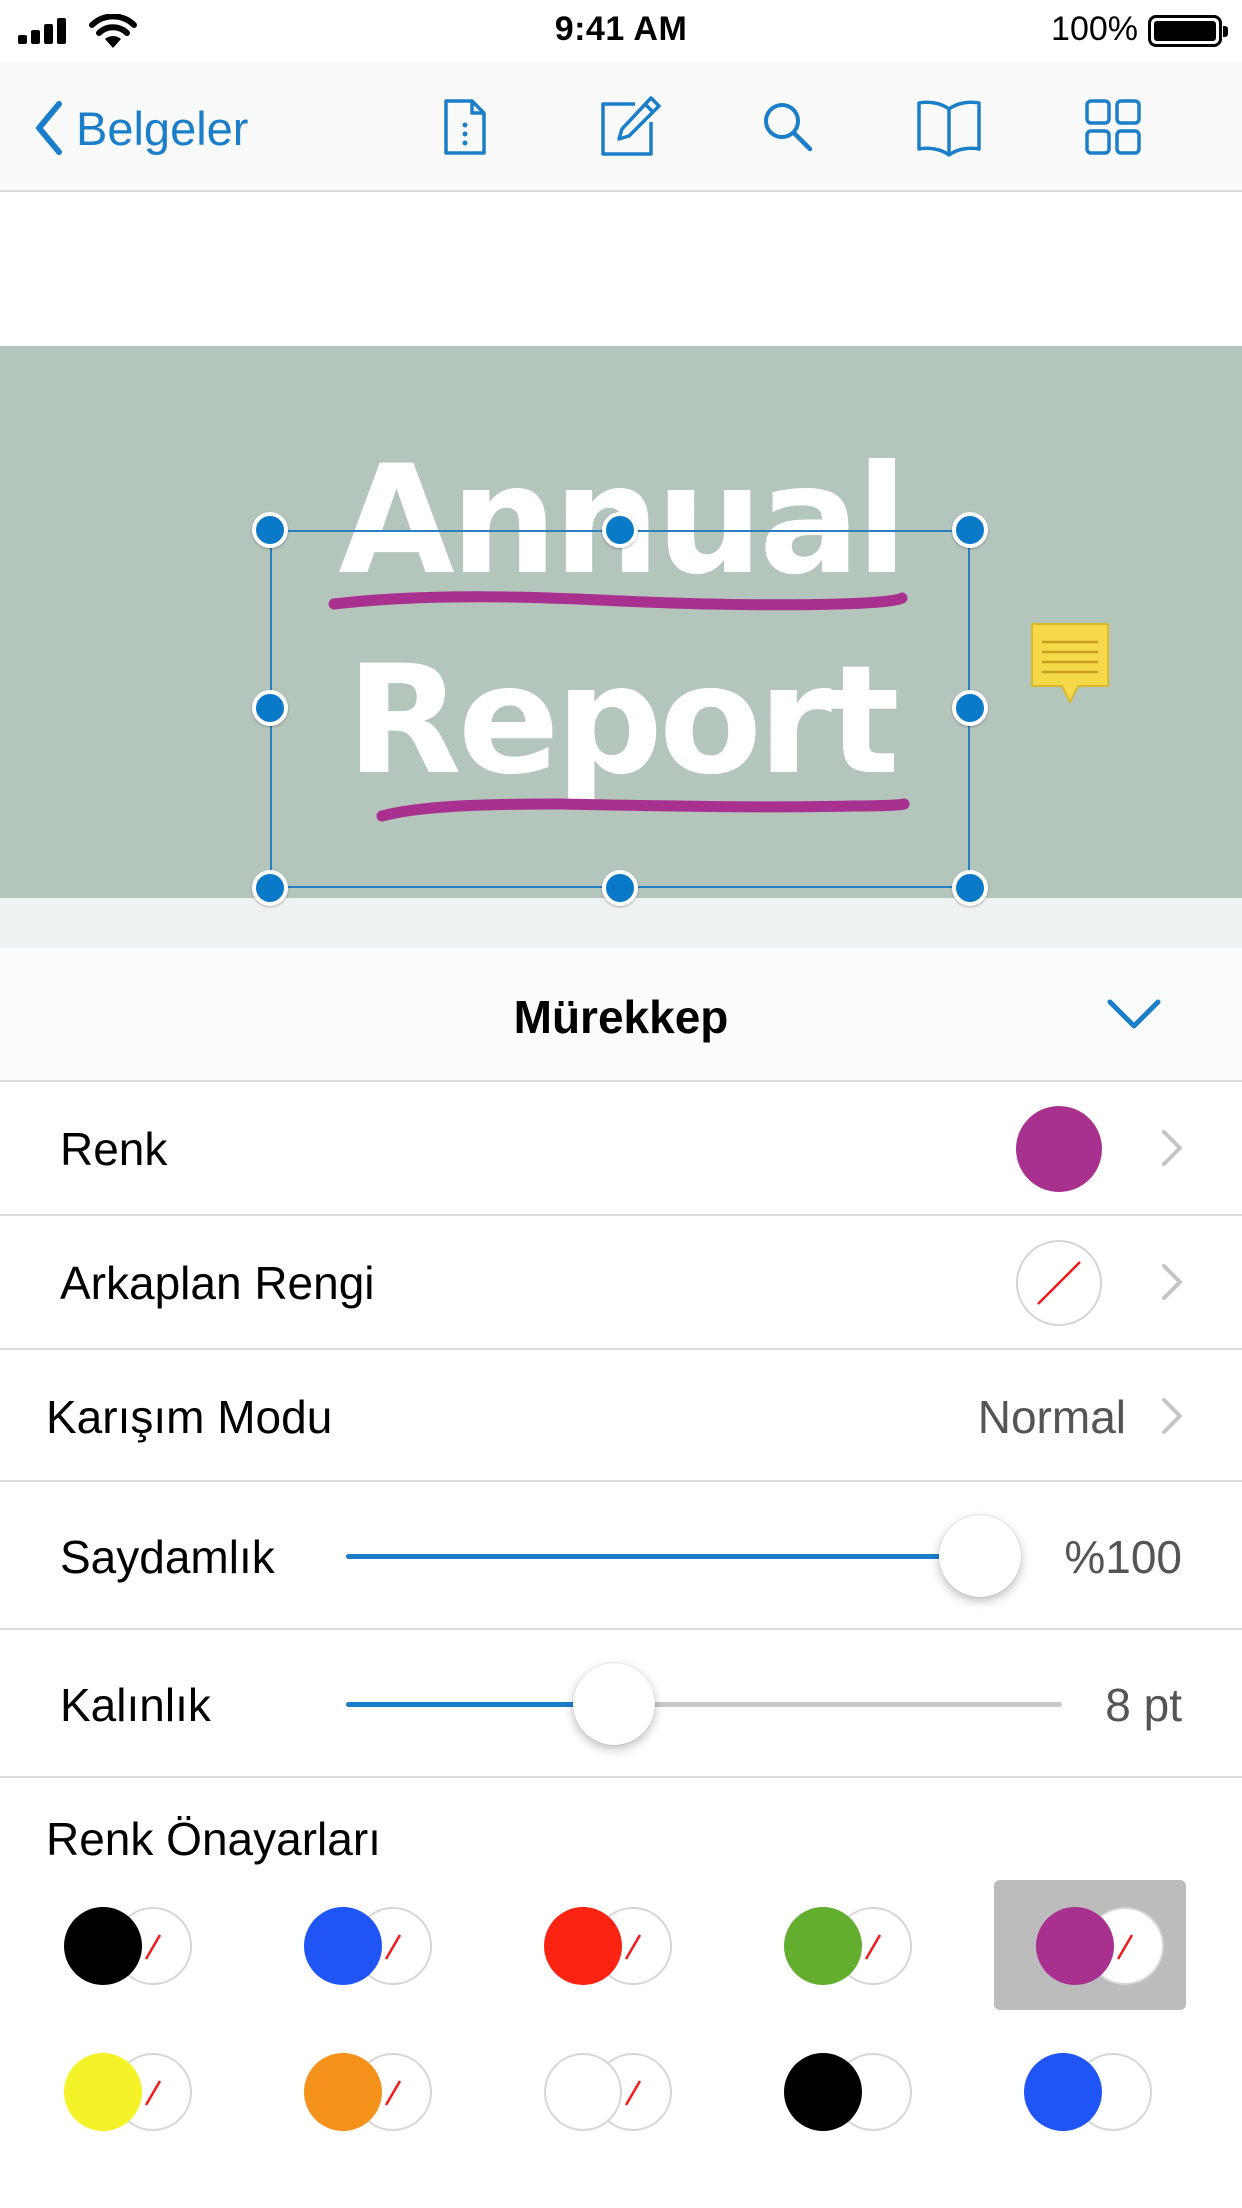  I want to click on opacity-label: Saydamlık, so click(167, 1557).